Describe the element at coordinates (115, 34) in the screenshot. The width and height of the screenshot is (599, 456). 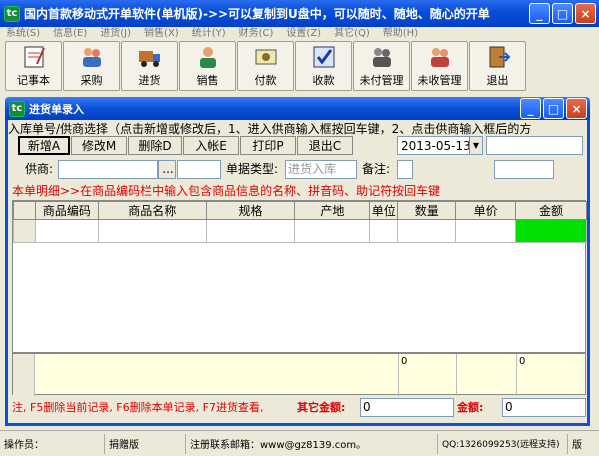
I see `menu-purchase: 进货(J)` at that location.